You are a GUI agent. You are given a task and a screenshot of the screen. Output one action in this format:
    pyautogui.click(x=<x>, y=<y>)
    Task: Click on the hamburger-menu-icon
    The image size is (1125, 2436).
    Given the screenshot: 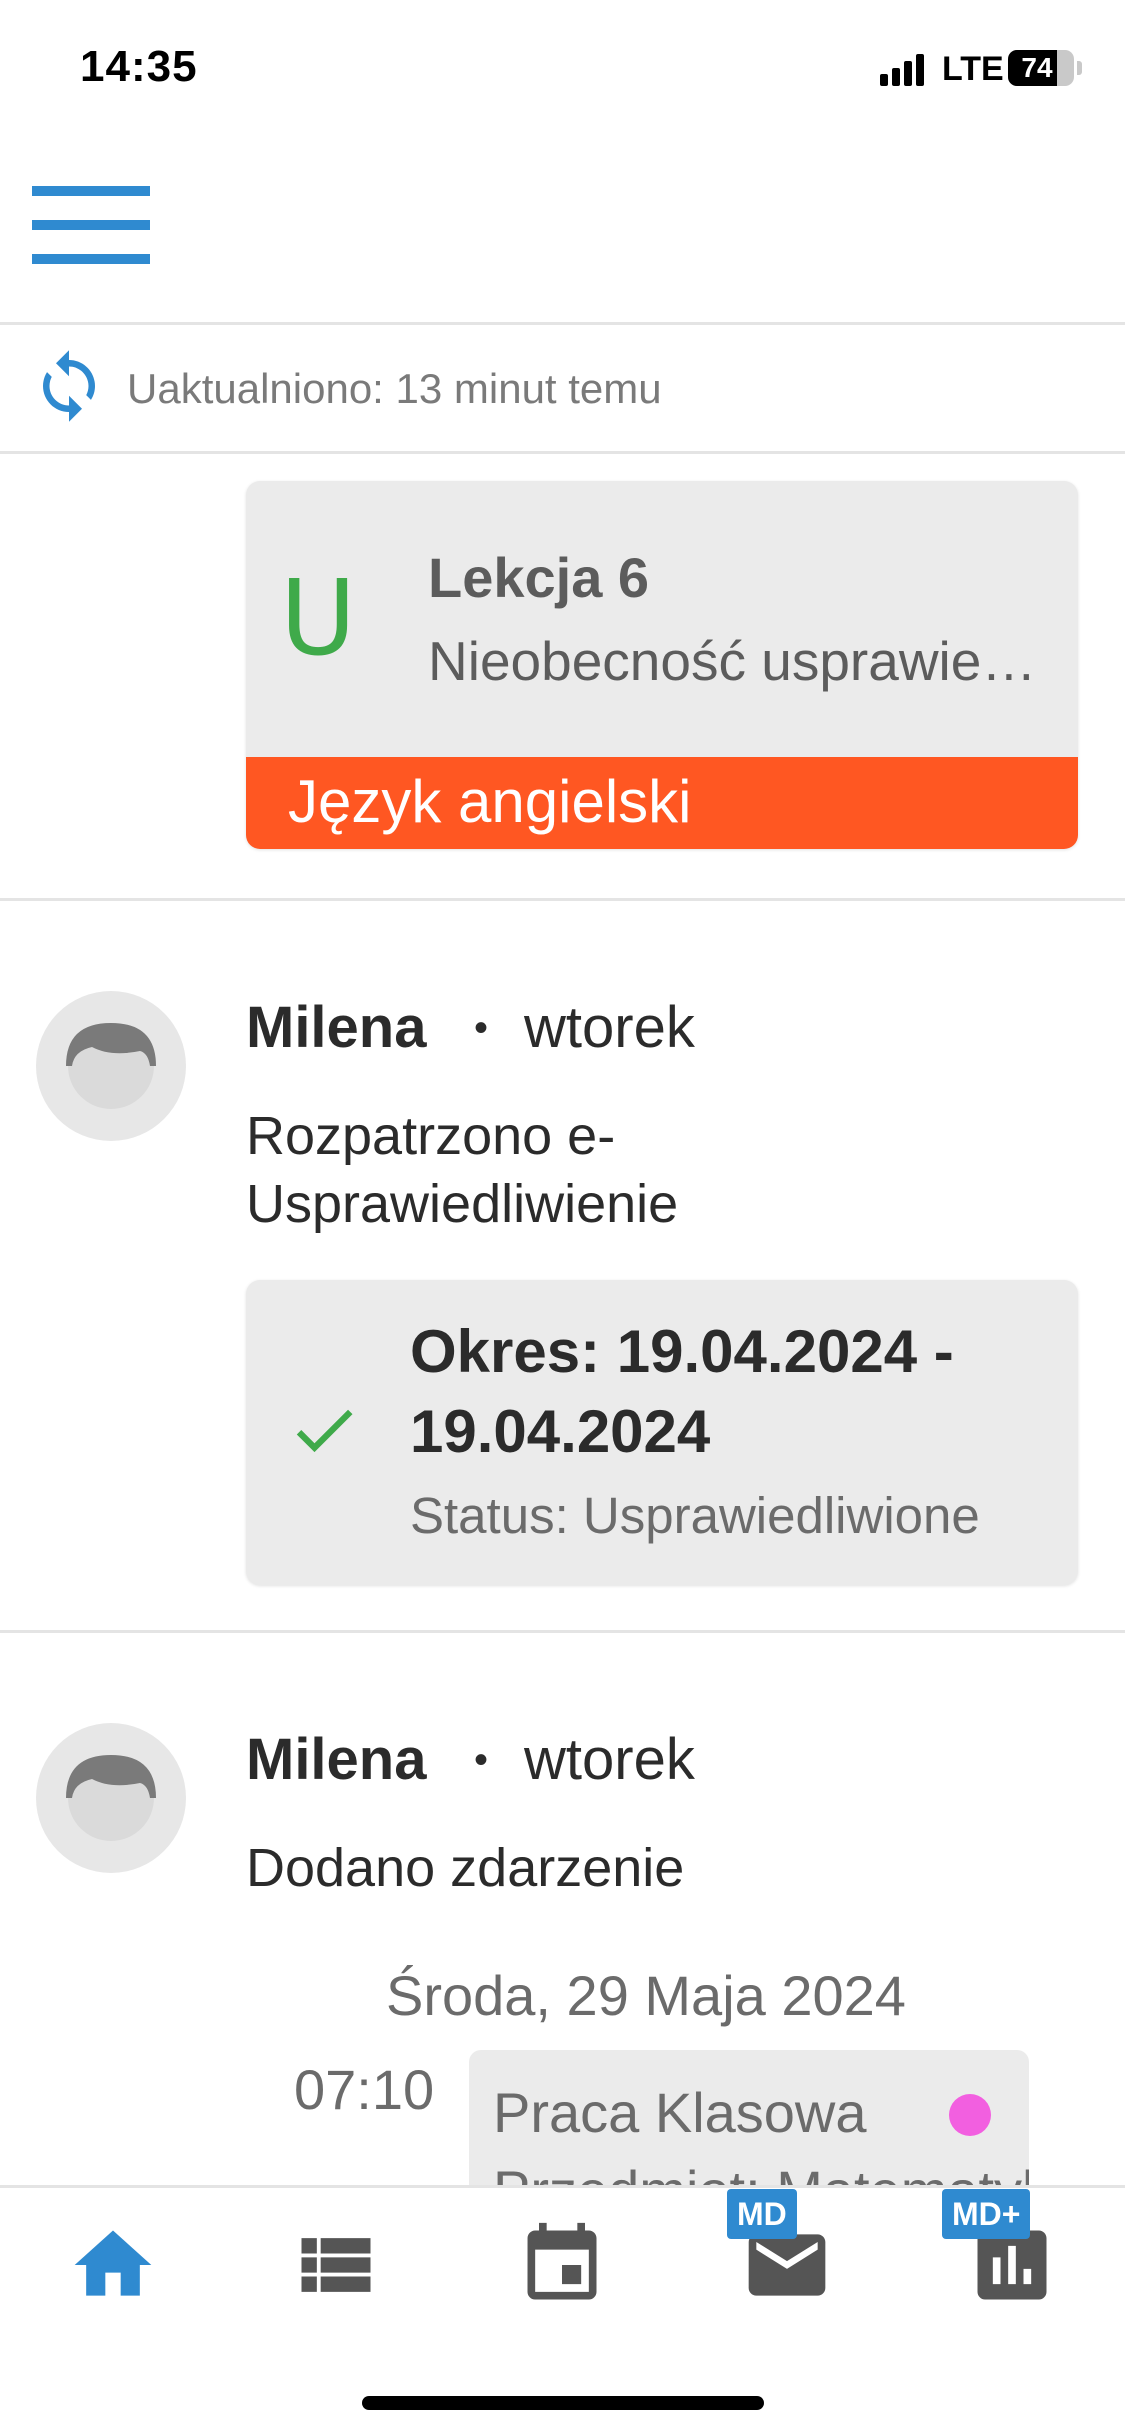 What is the action you would take?
    pyautogui.click(x=91, y=226)
    